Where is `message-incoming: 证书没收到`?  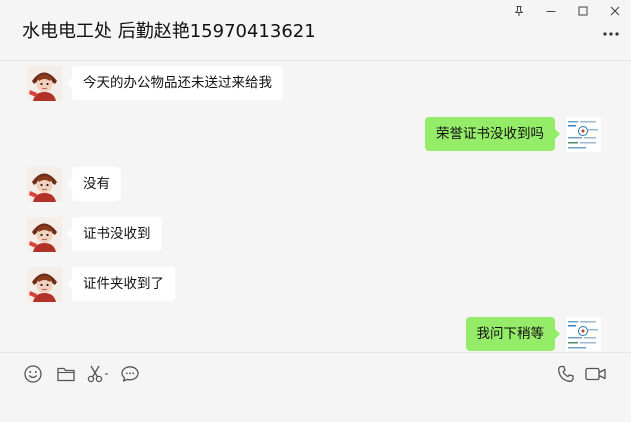 message-incoming: 证书没收到 is located at coordinates (94, 234).